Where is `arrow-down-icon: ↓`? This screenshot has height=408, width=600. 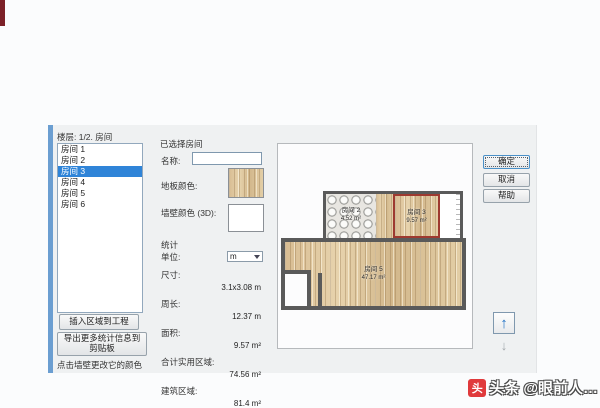
arrow-down-icon: ↓ is located at coordinates (504, 345).